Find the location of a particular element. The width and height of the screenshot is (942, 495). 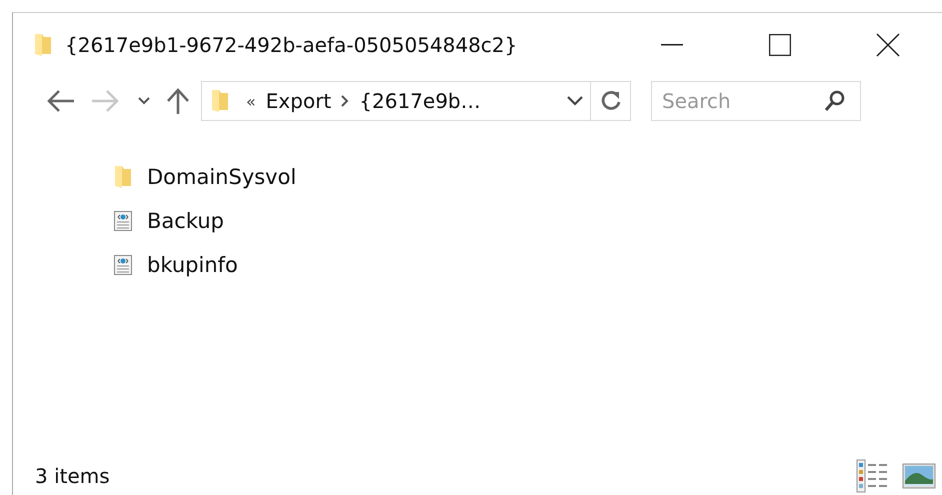

arrow-up-icon is located at coordinates (178, 101).